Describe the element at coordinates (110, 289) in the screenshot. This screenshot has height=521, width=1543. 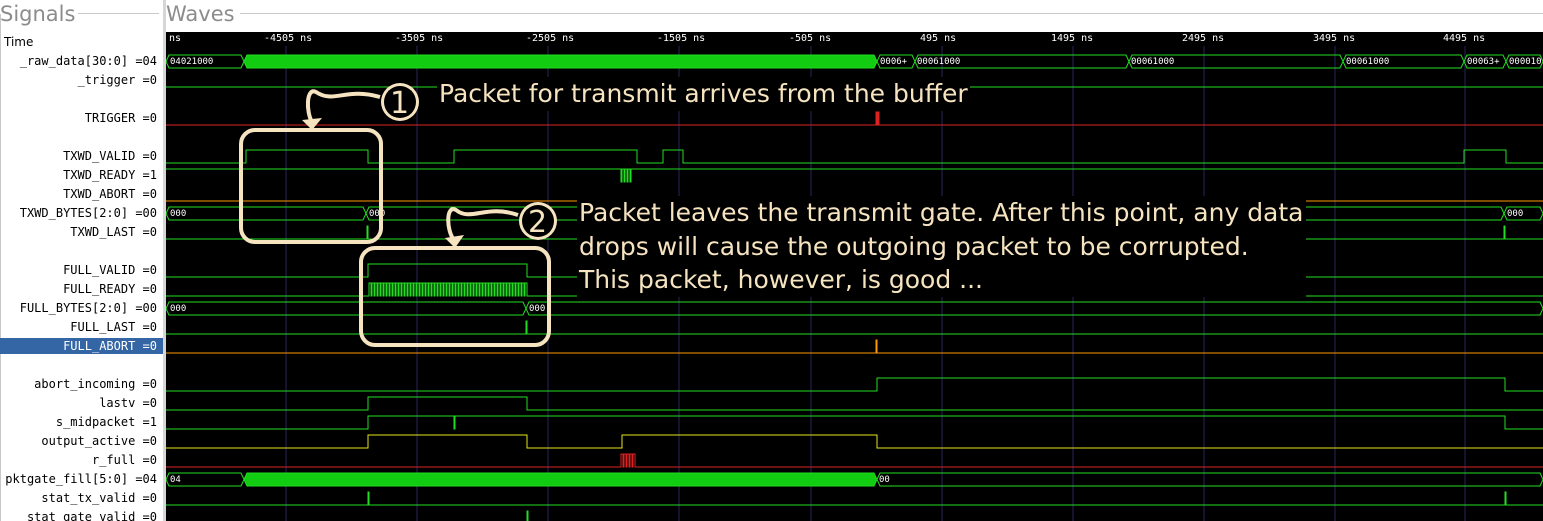
I see `signal-row-label: FULL_READY =0` at that location.